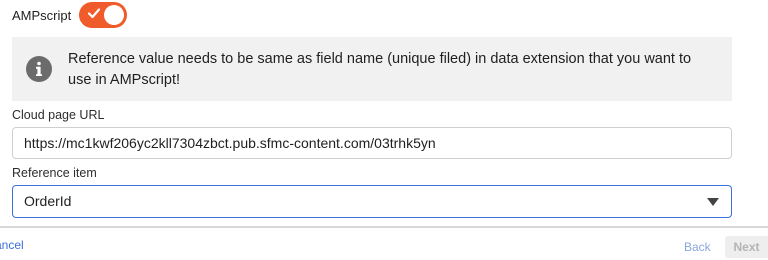  Describe the element at coordinates (42, 15) in the screenshot. I see `ampscript-label: AMPscript` at that location.